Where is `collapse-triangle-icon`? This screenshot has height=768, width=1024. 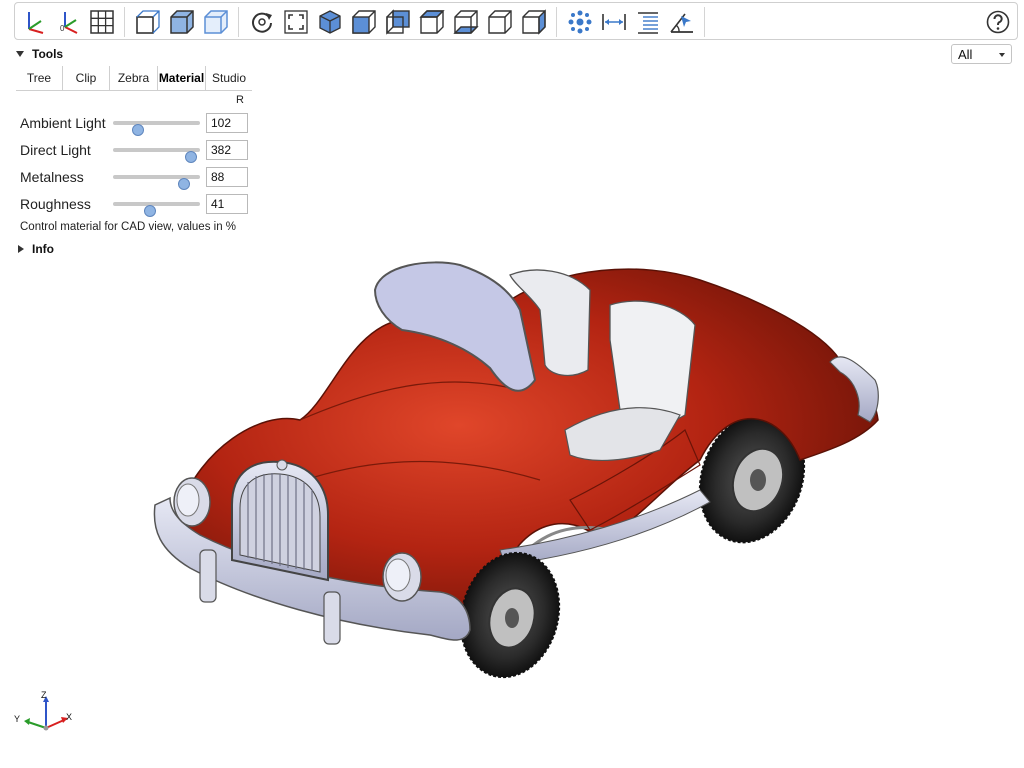
collapse-triangle-icon is located at coordinates (20, 54).